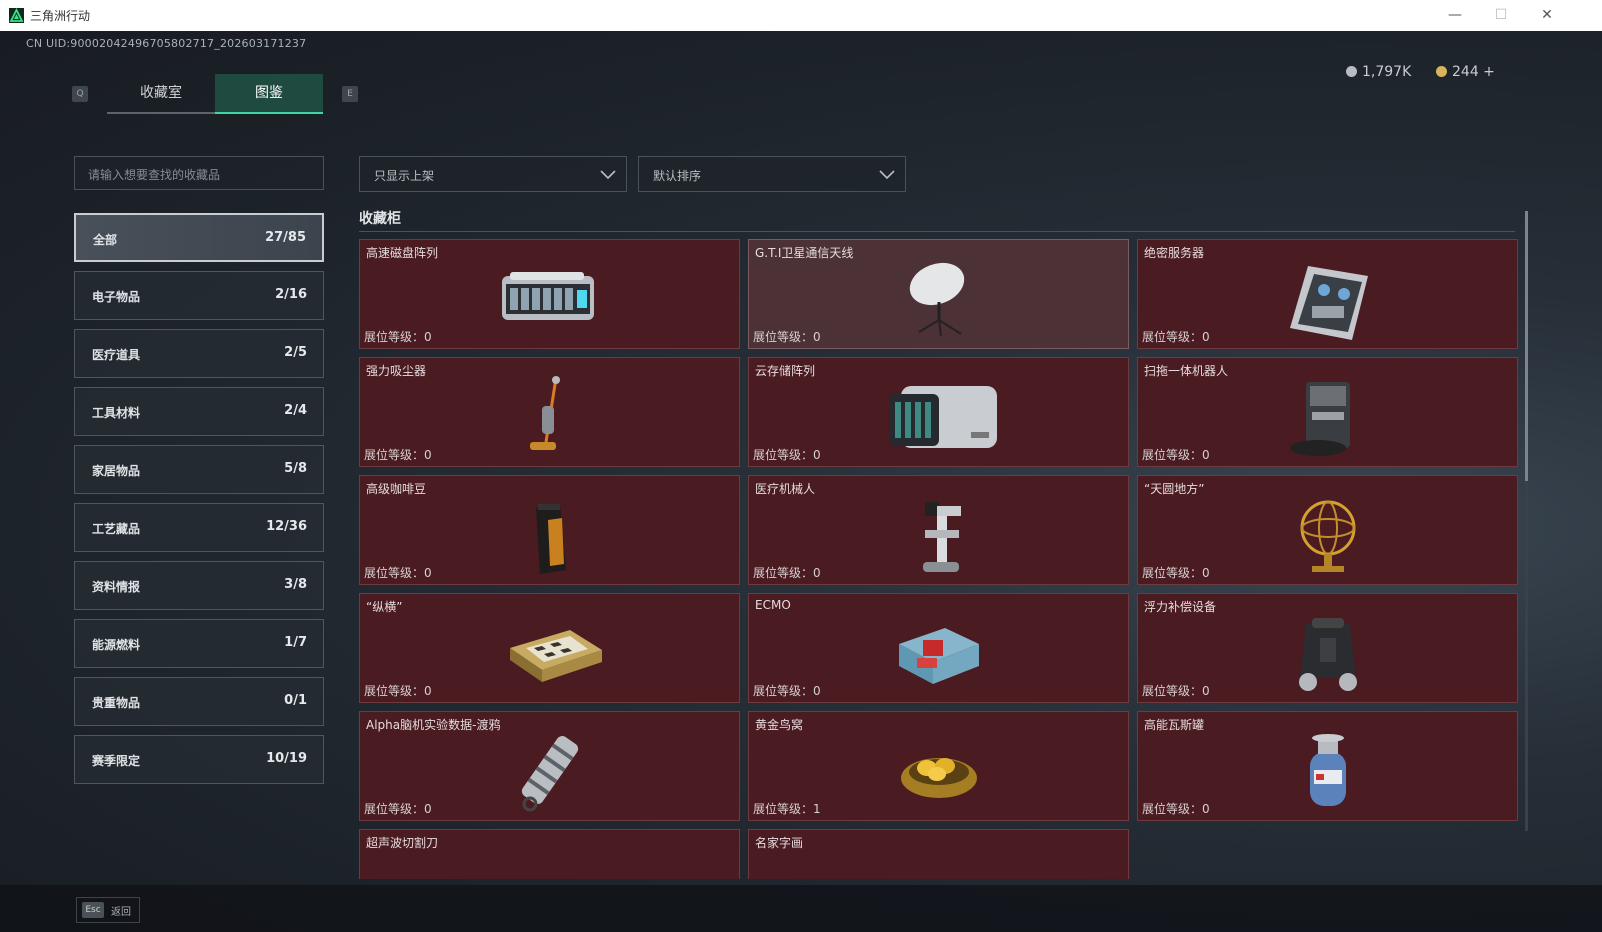  What do you see at coordinates (116, 645) in the screenshot?
I see `category-name: 能源燃料` at bounding box center [116, 645].